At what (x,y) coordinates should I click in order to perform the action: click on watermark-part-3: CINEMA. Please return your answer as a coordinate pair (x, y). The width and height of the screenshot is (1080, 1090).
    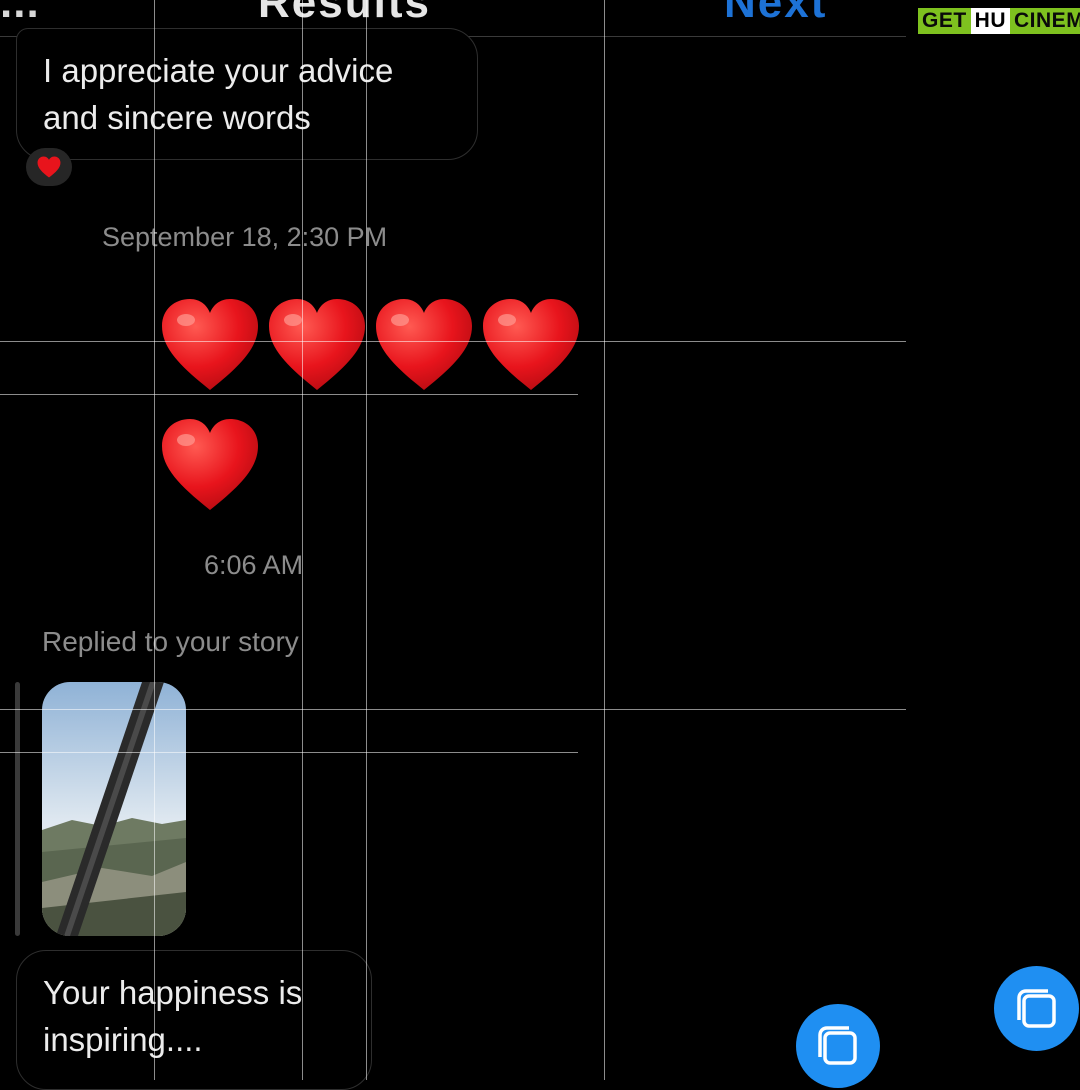
    Looking at the image, I should click on (1045, 21).